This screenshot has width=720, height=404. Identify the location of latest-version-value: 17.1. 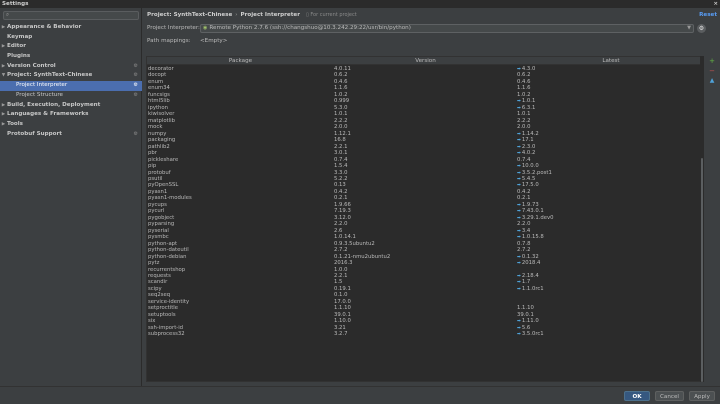
(527, 140).